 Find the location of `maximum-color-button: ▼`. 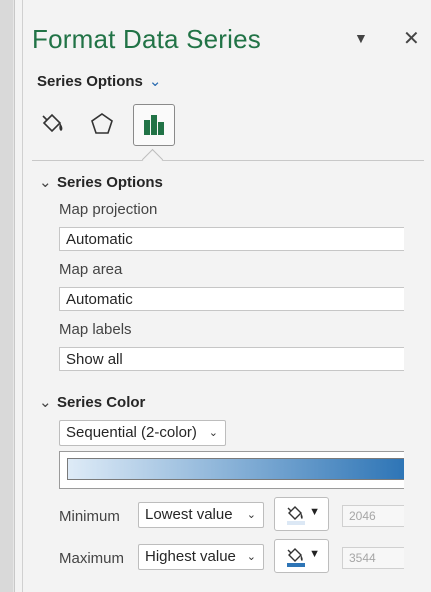

maximum-color-button: ▼ is located at coordinates (301, 556).